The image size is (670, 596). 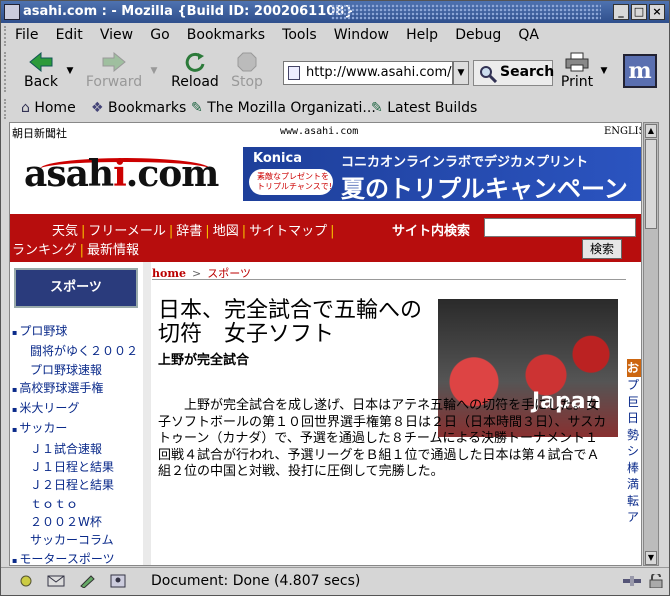 I want to click on minimize-button: _, so click(x=621, y=12).